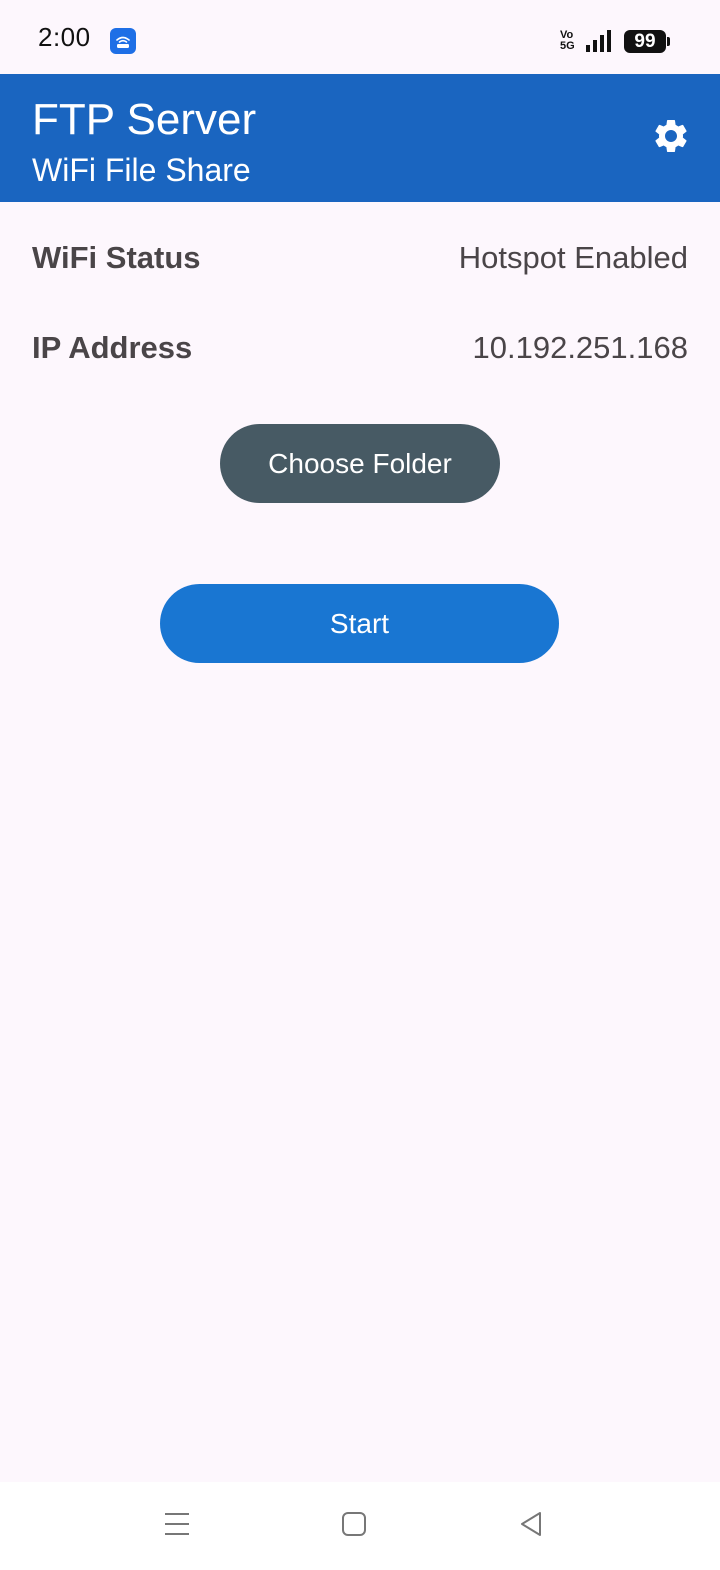 Image resolution: width=720 pixels, height=1570 pixels. I want to click on signal-strength-icon, so click(599, 43).